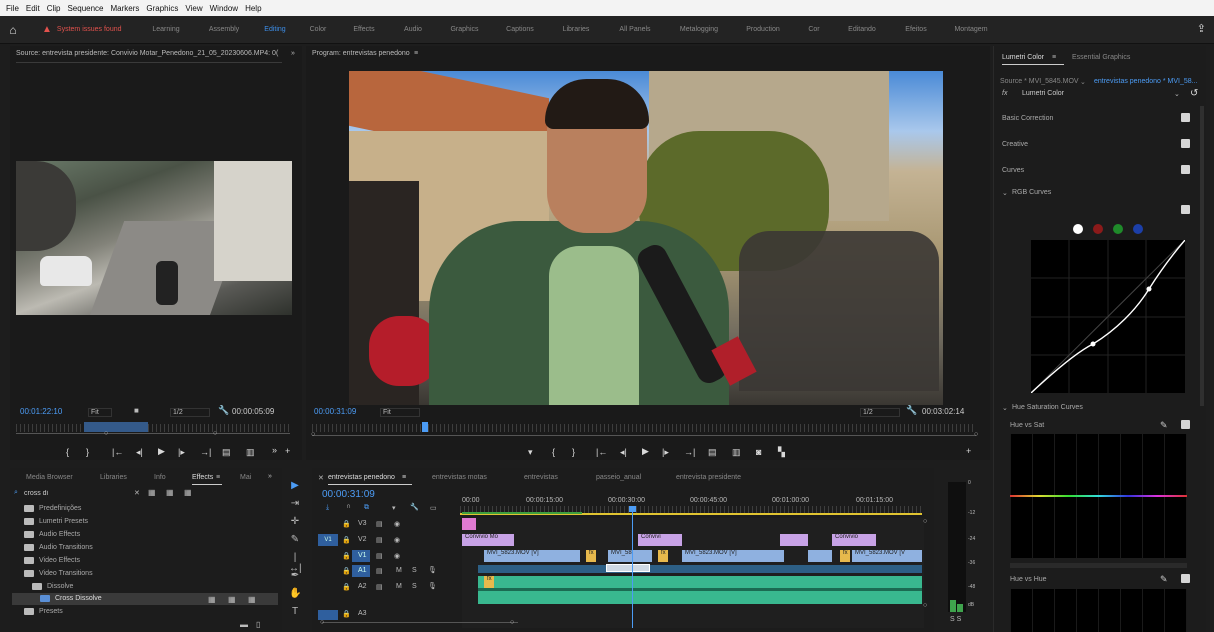 The image size is (1214, 632). I want to click on ws-tab-libraries: Libraries, so click(576, 29).